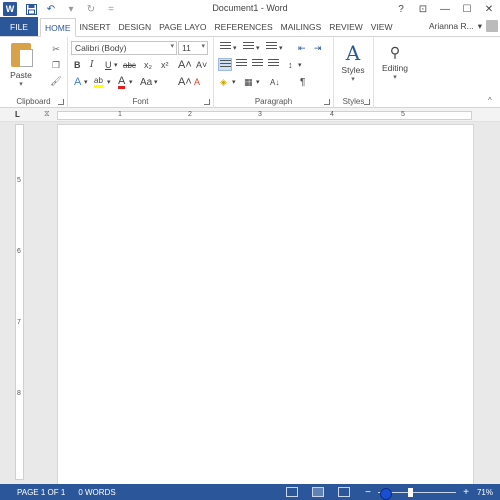 The height and width of the screenshot is (500, 500). What do you see at coordinates (95, 27) in the screenshot?
I see `tab-insert: INSERT` at bounding box center [95, 27].